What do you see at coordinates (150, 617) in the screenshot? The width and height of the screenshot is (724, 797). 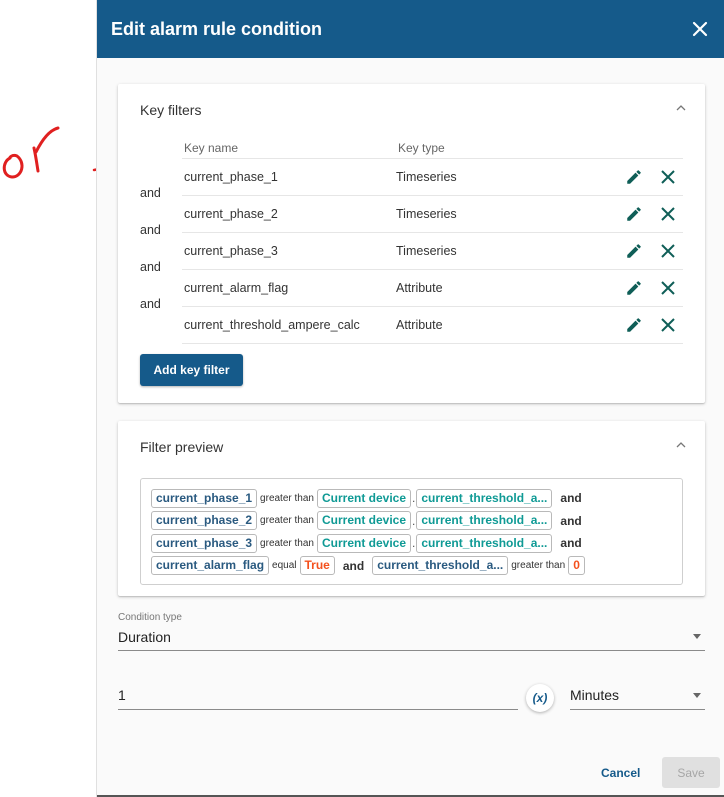 I see `condition-type-label: Condition type` at bounding box center [150, 617].